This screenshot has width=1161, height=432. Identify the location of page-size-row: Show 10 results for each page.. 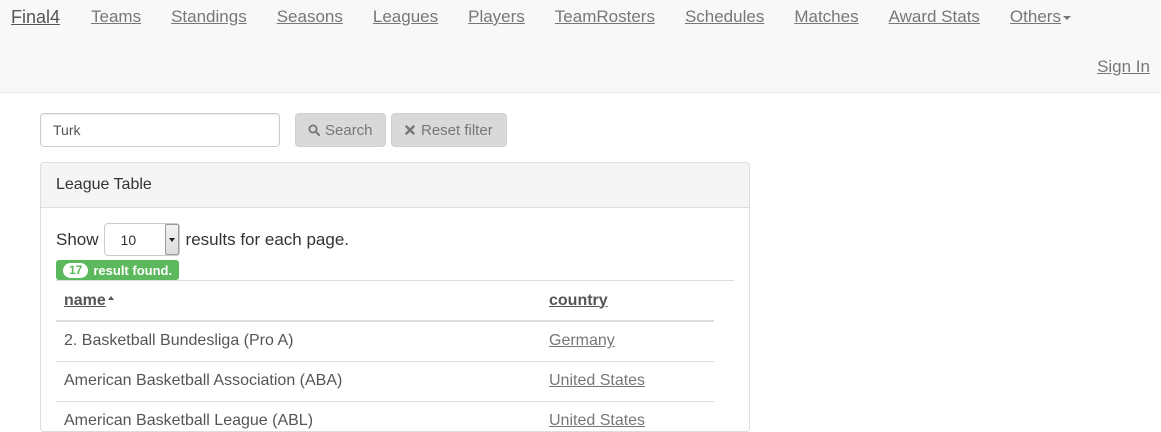
(202, 239).